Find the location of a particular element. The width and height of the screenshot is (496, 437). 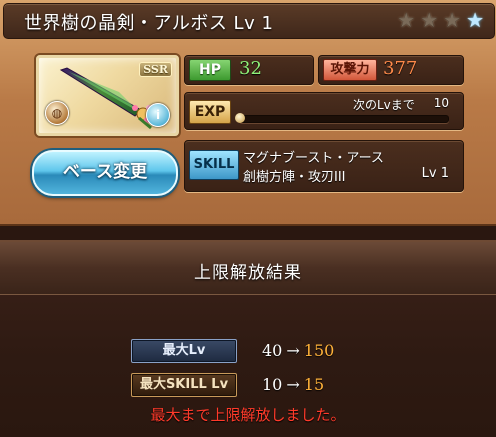

max-level-to: 150 is located at coordinates (319, 350).